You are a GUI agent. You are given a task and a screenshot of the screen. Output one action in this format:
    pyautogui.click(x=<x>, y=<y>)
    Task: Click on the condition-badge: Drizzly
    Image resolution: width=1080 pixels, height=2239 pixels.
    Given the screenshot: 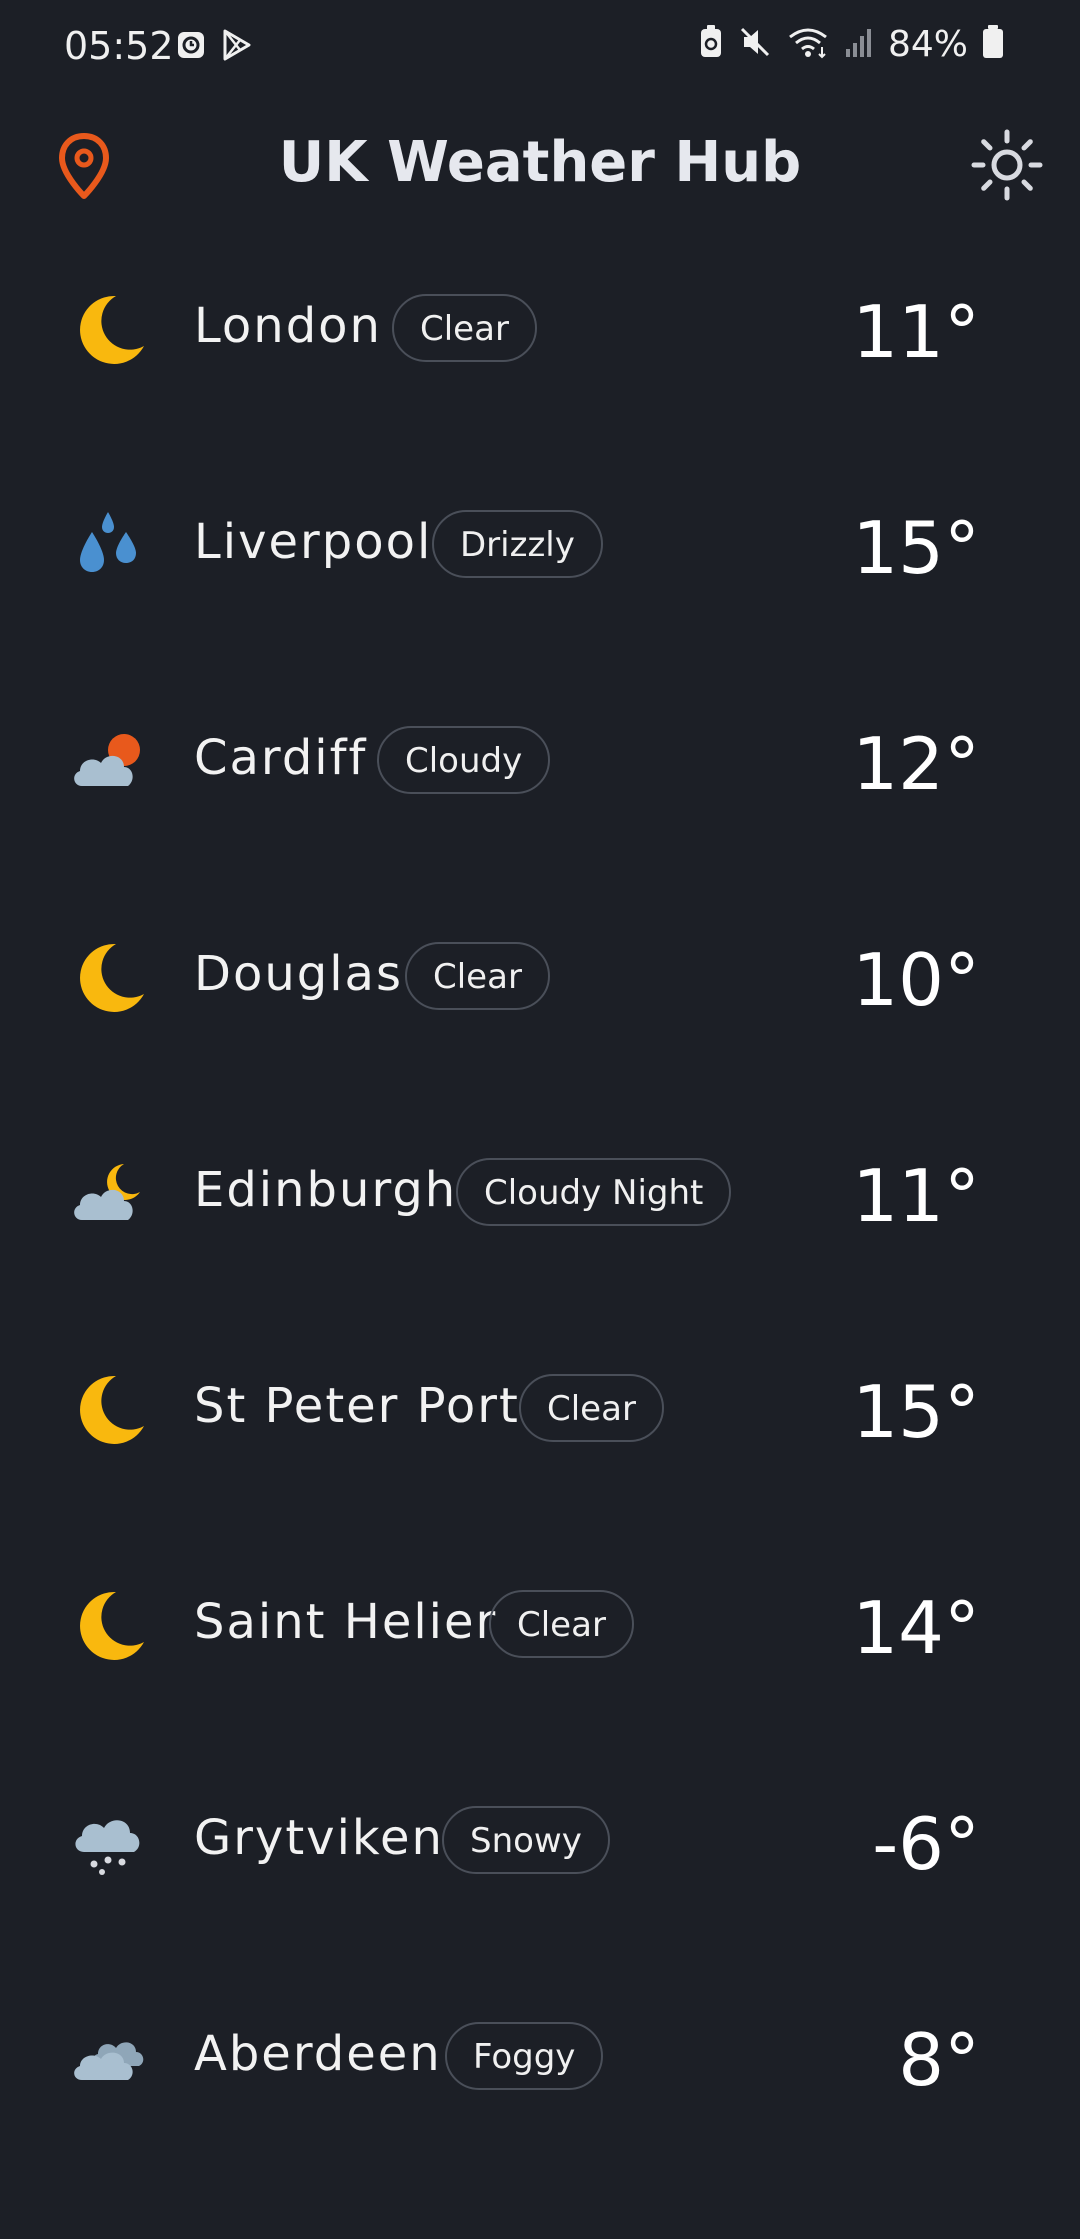 What is the action you would take?
    pyautogui.click(x=517, y=544)
    